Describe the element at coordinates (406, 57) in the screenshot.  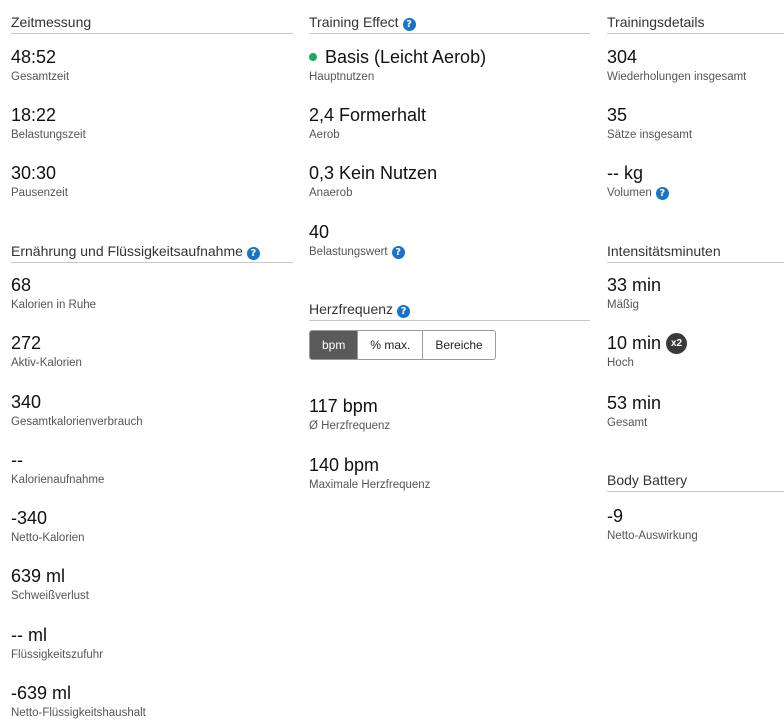
I see `stat-value: Basis (Leicht Aerob)` at that location.